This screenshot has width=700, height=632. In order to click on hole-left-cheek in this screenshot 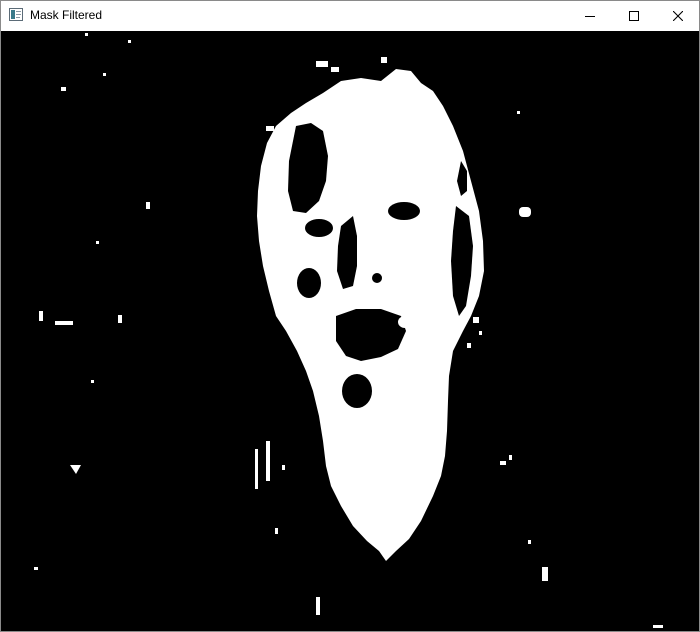, I will do `click(309, 283)`.